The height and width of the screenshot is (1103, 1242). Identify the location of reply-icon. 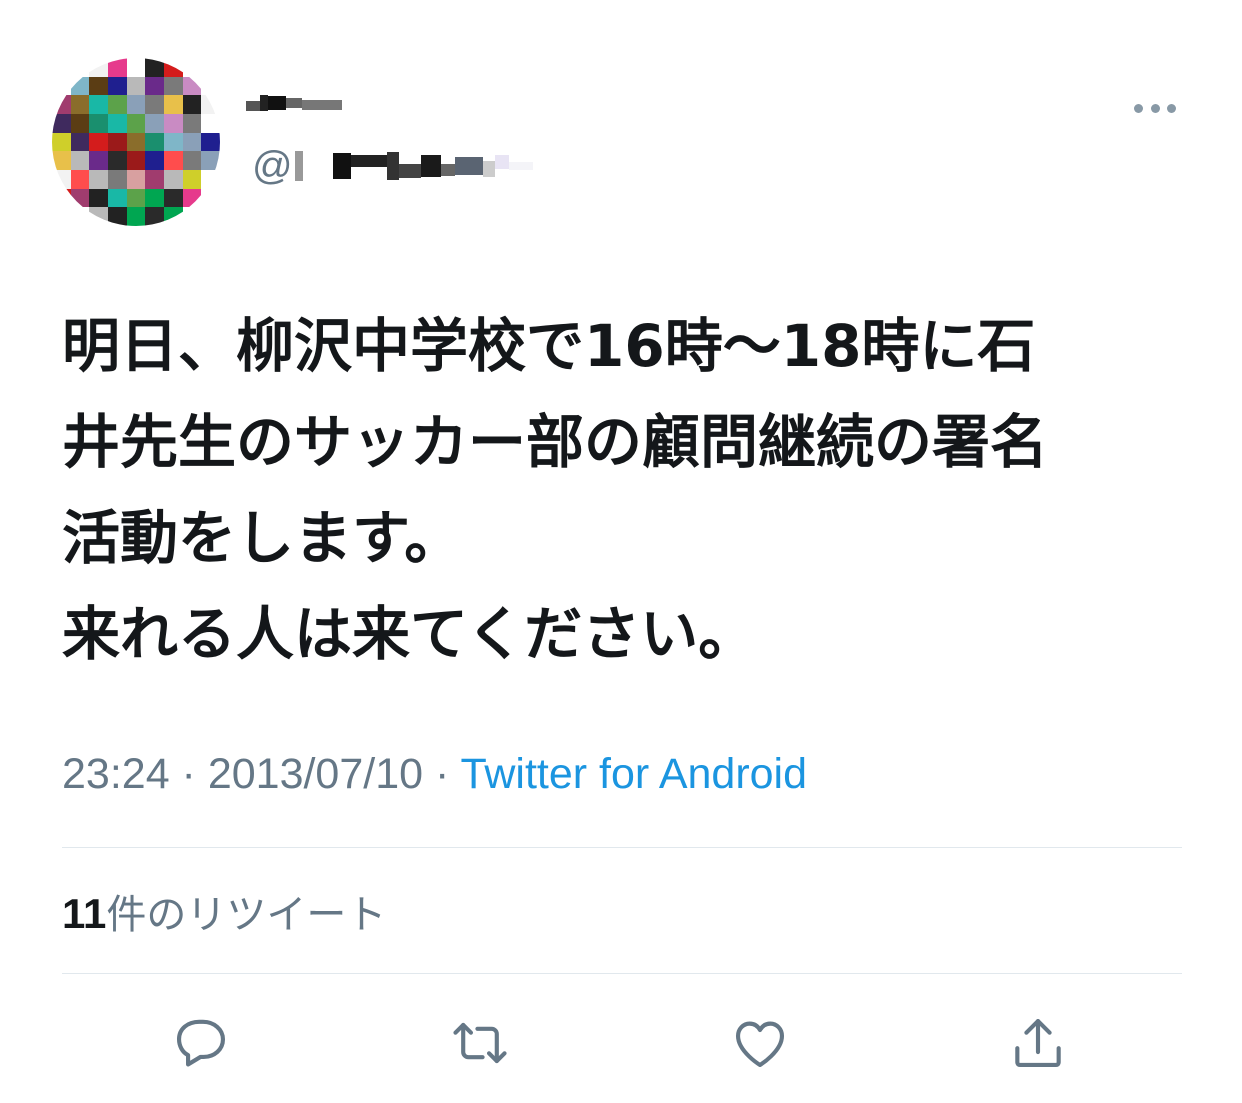
(201, 1043).